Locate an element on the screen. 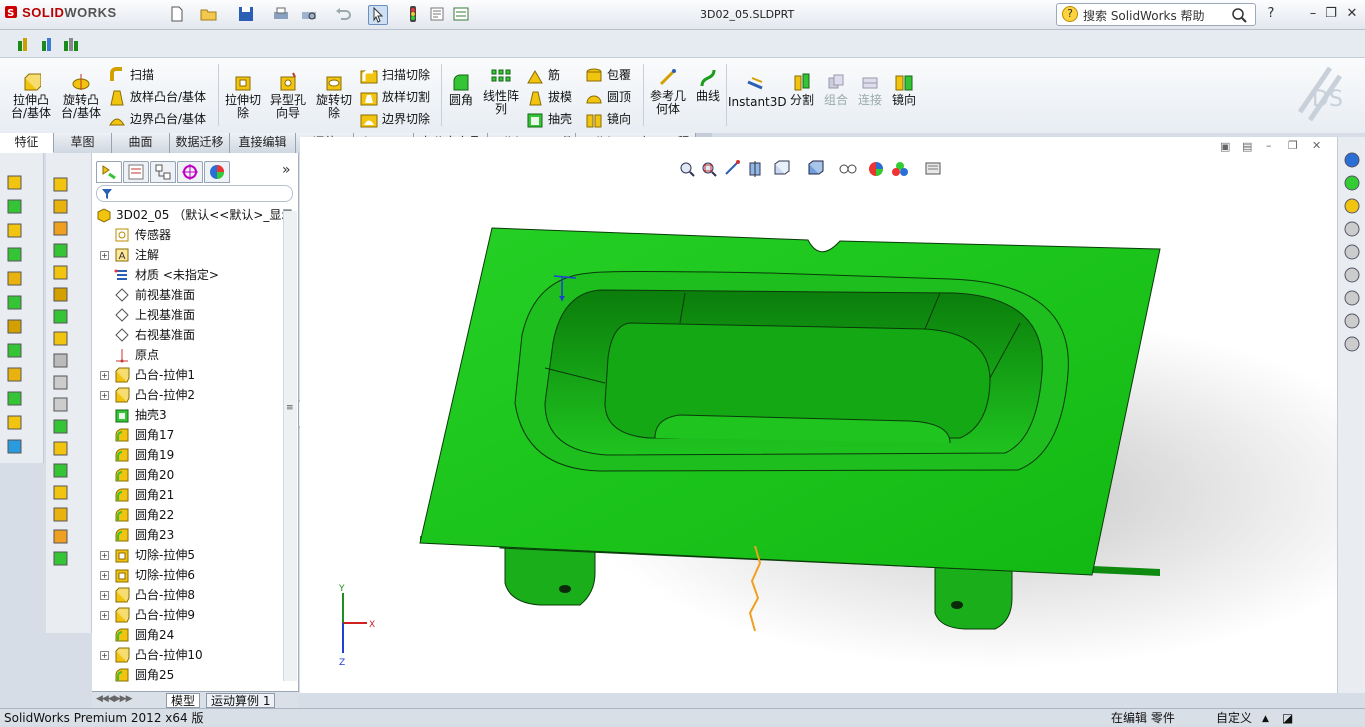 The height and width of the screenshot is (727, 1365). extrude-boss-button: 拉伸凸 台/基体 is located at coordinates (31, 96).